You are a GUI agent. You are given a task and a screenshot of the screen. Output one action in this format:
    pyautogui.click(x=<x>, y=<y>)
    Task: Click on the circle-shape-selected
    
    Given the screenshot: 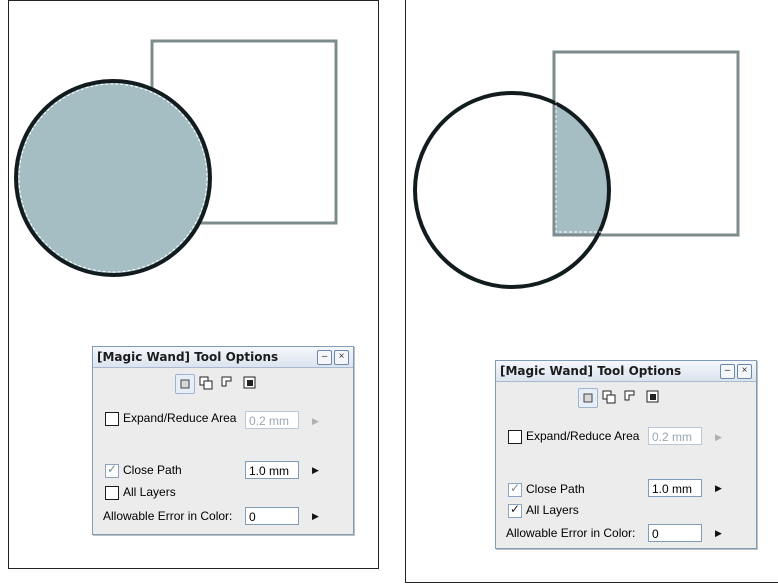 What is the action you would take?
    pyautogui.click(x=113, y=178)
    